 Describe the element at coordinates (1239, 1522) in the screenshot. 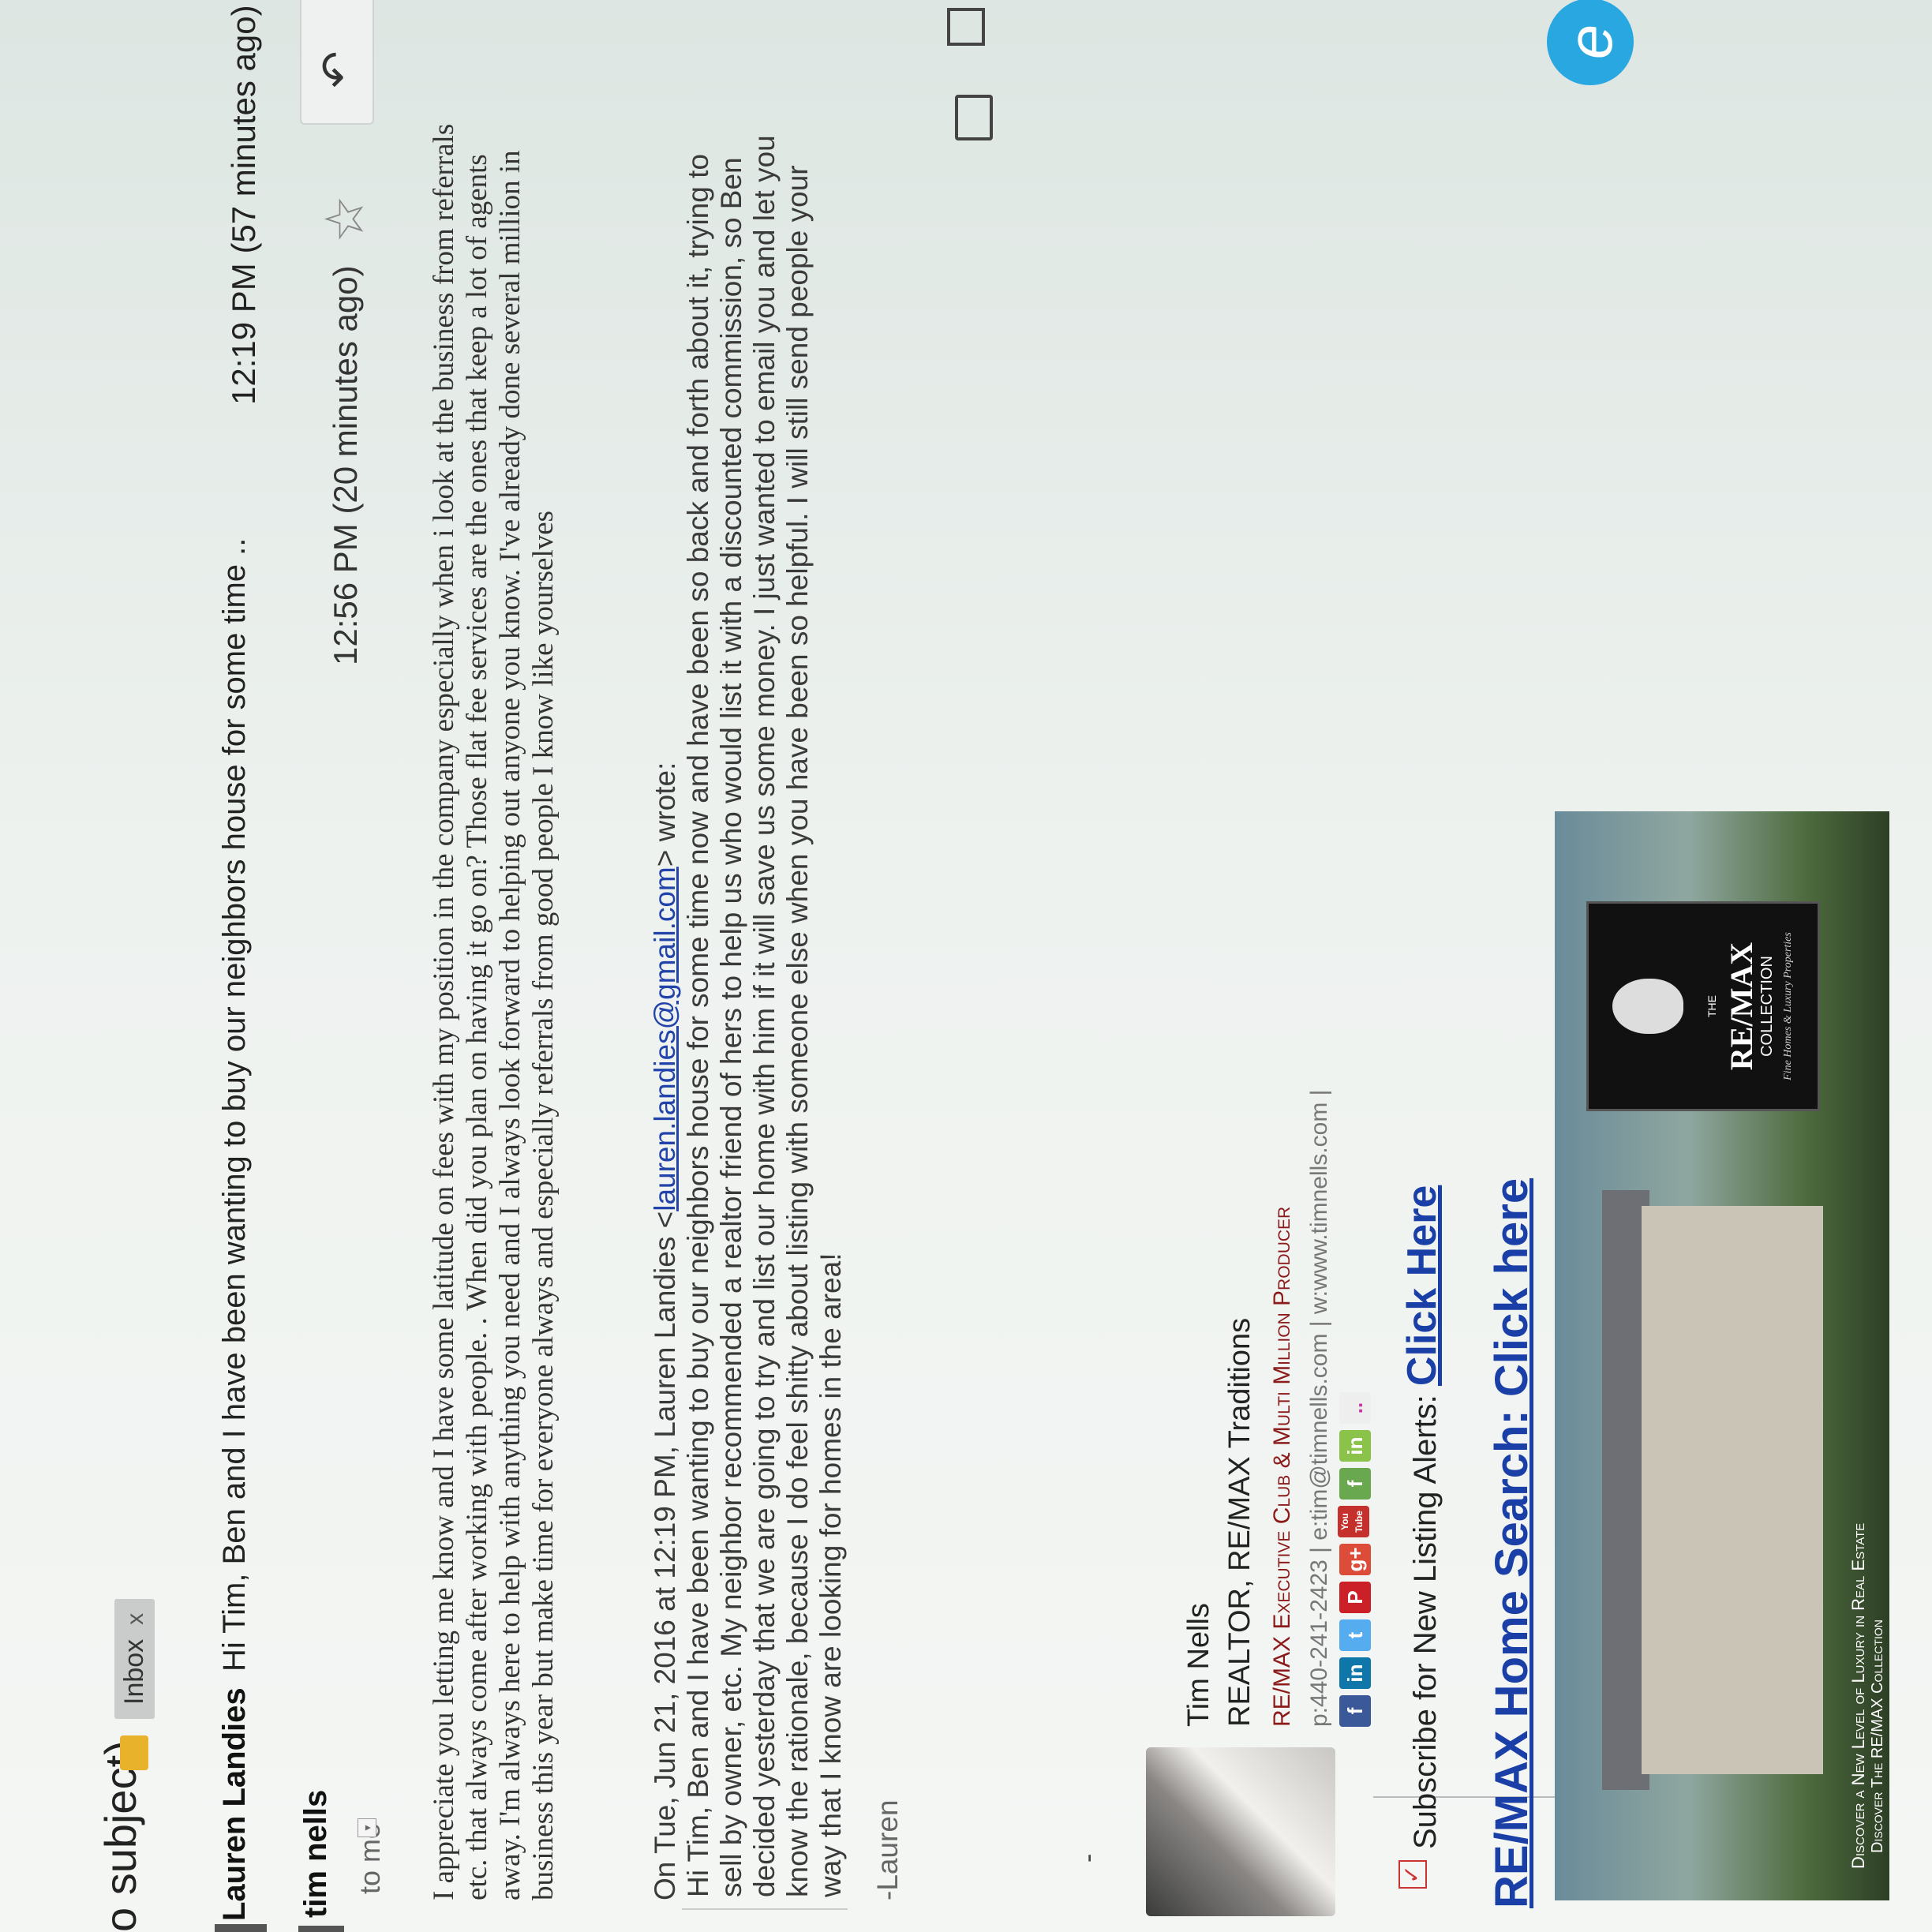

I see `signature-title: REALTOR, RE/MAX Traditions` at that location.